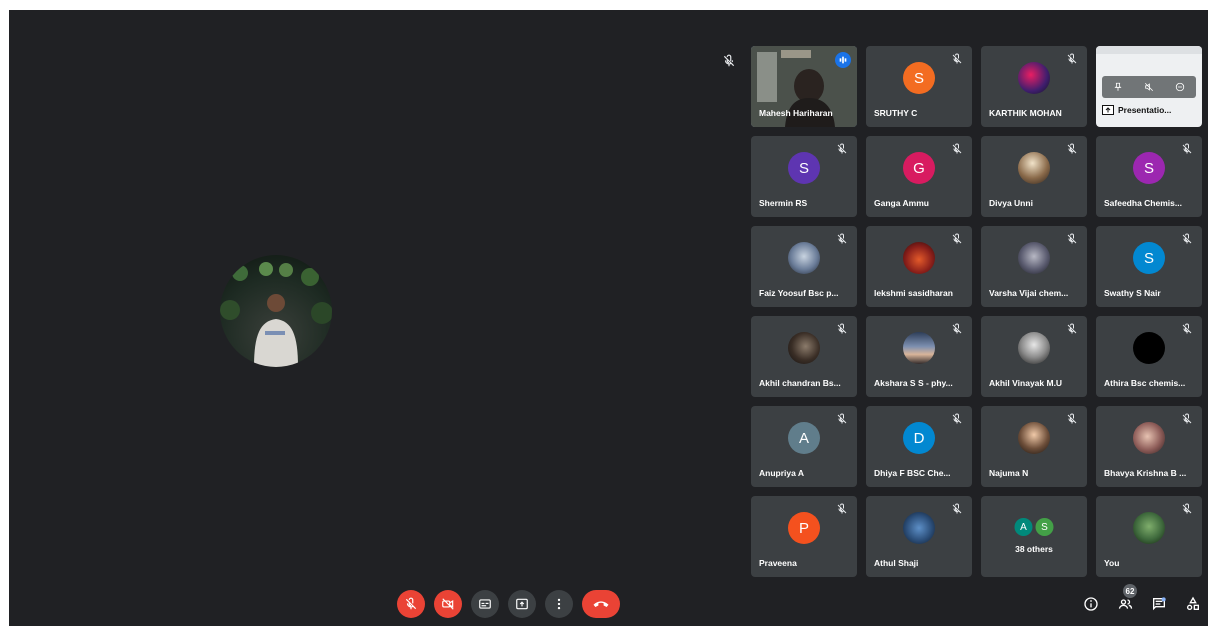 Image resolution: width=1216 pixels, height=626 pixels. What do you see at coordinates (804, 528) in the screenshot?
I see `avatar: P` at bounding box center [804, 528].